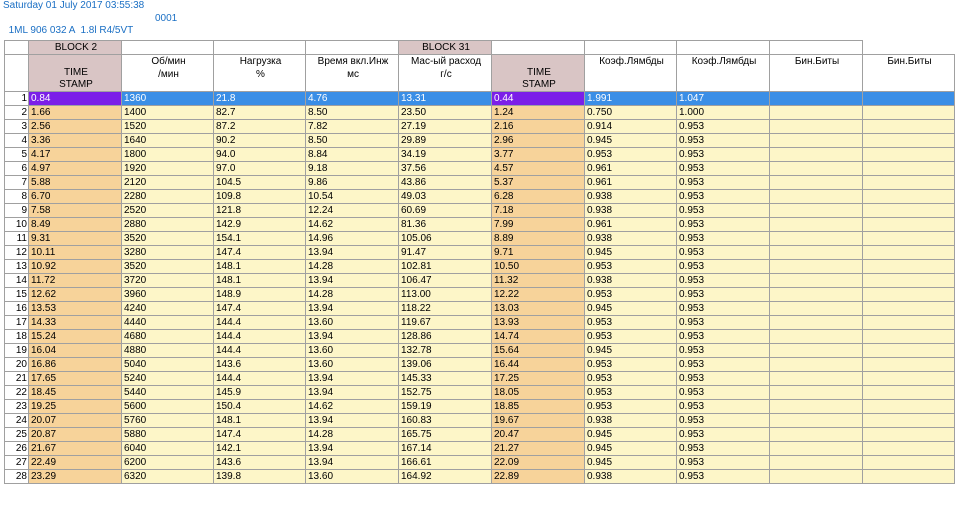 The image size is (960, 518). I want to click on time-stamp-cell: 9.31, so click(75, 238).